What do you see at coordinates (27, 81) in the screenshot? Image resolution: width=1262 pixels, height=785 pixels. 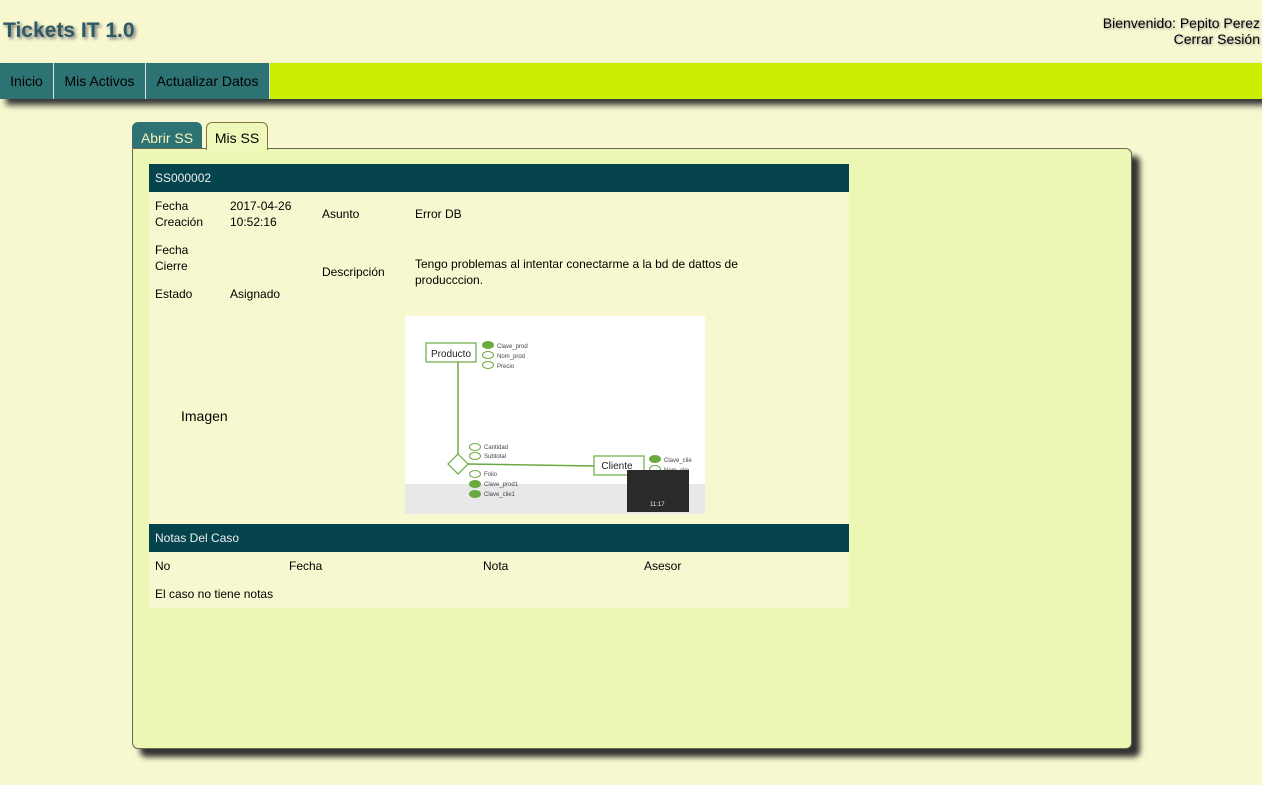 I see `nav-inicio: Inicio` at bounding box center [27, 81].